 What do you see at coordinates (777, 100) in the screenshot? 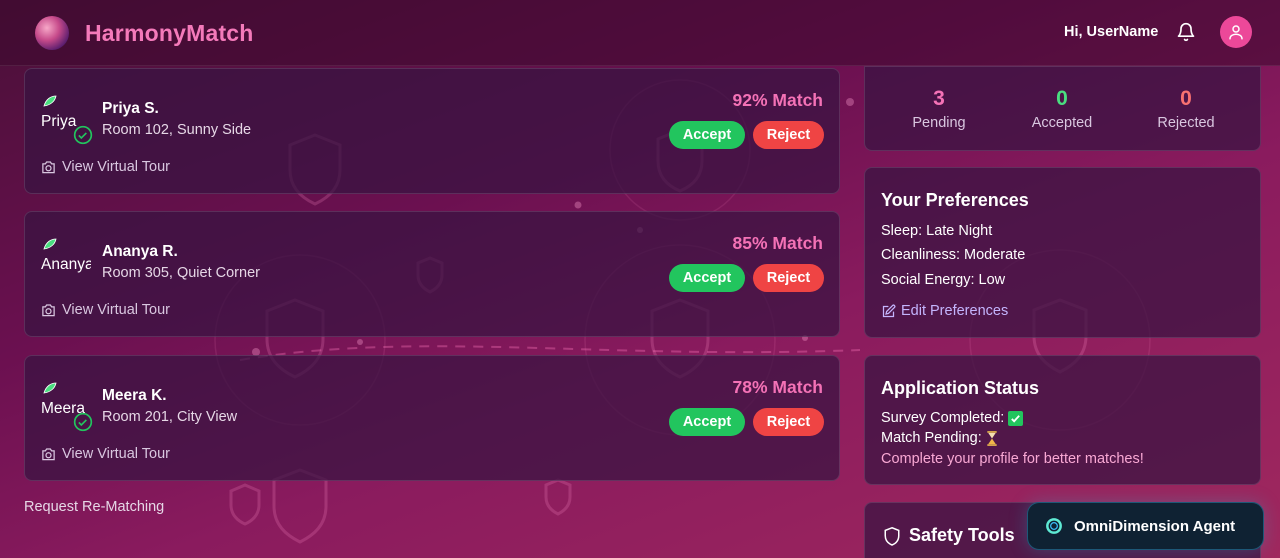
I see `match-score: 92% Match` at bounding box center [777, 100].